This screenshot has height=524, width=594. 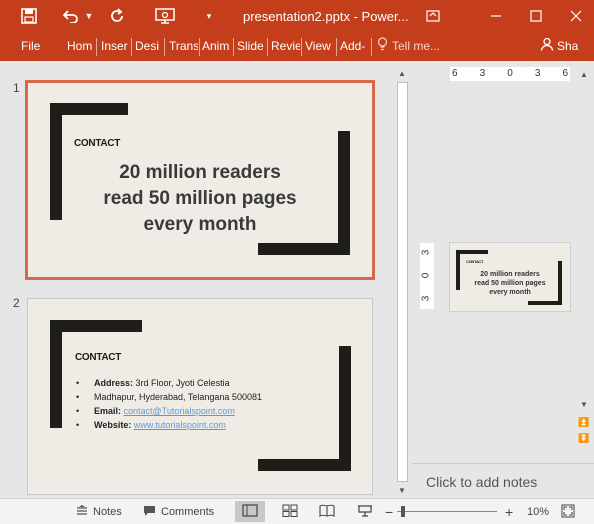 I want to click on address-label: Address:, so click(x=114, y=383).